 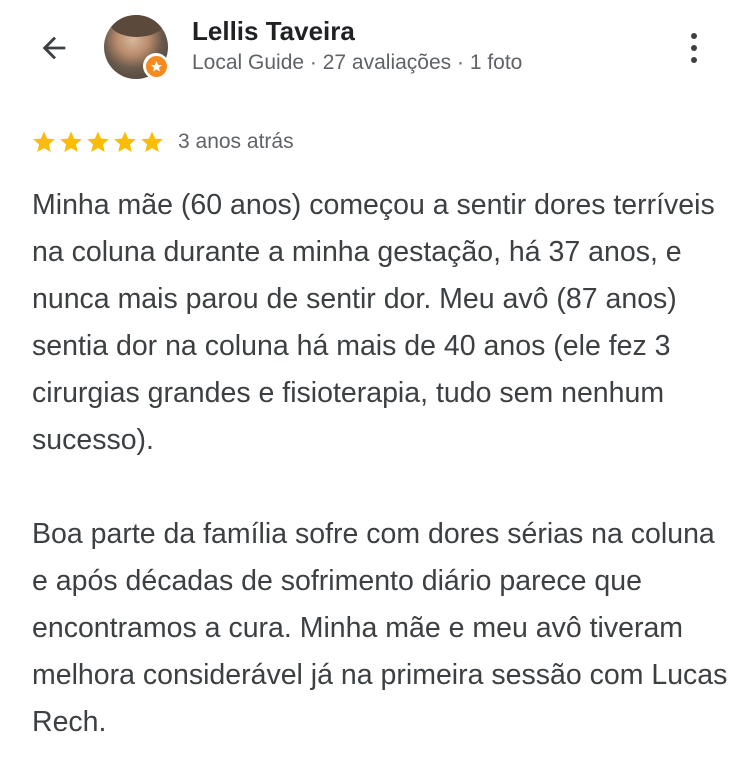 I want to click on star-rating, so click(x=98, y=142).